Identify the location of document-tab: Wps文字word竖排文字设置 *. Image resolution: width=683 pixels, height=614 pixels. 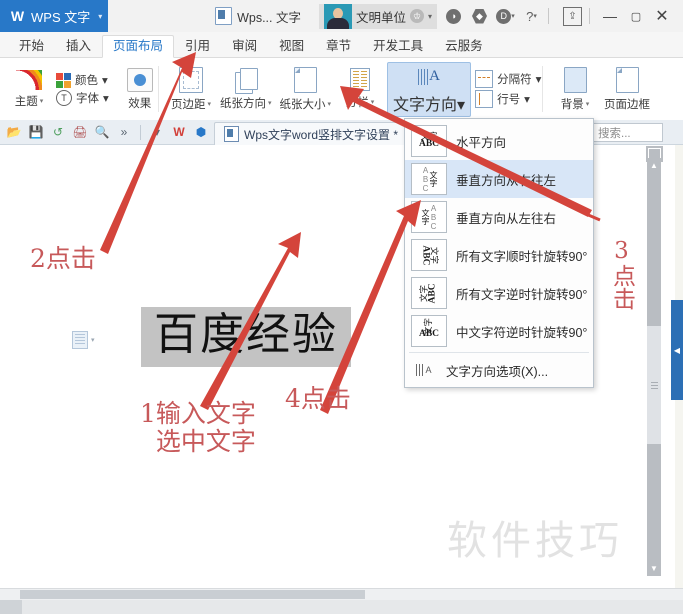
(311, 133).